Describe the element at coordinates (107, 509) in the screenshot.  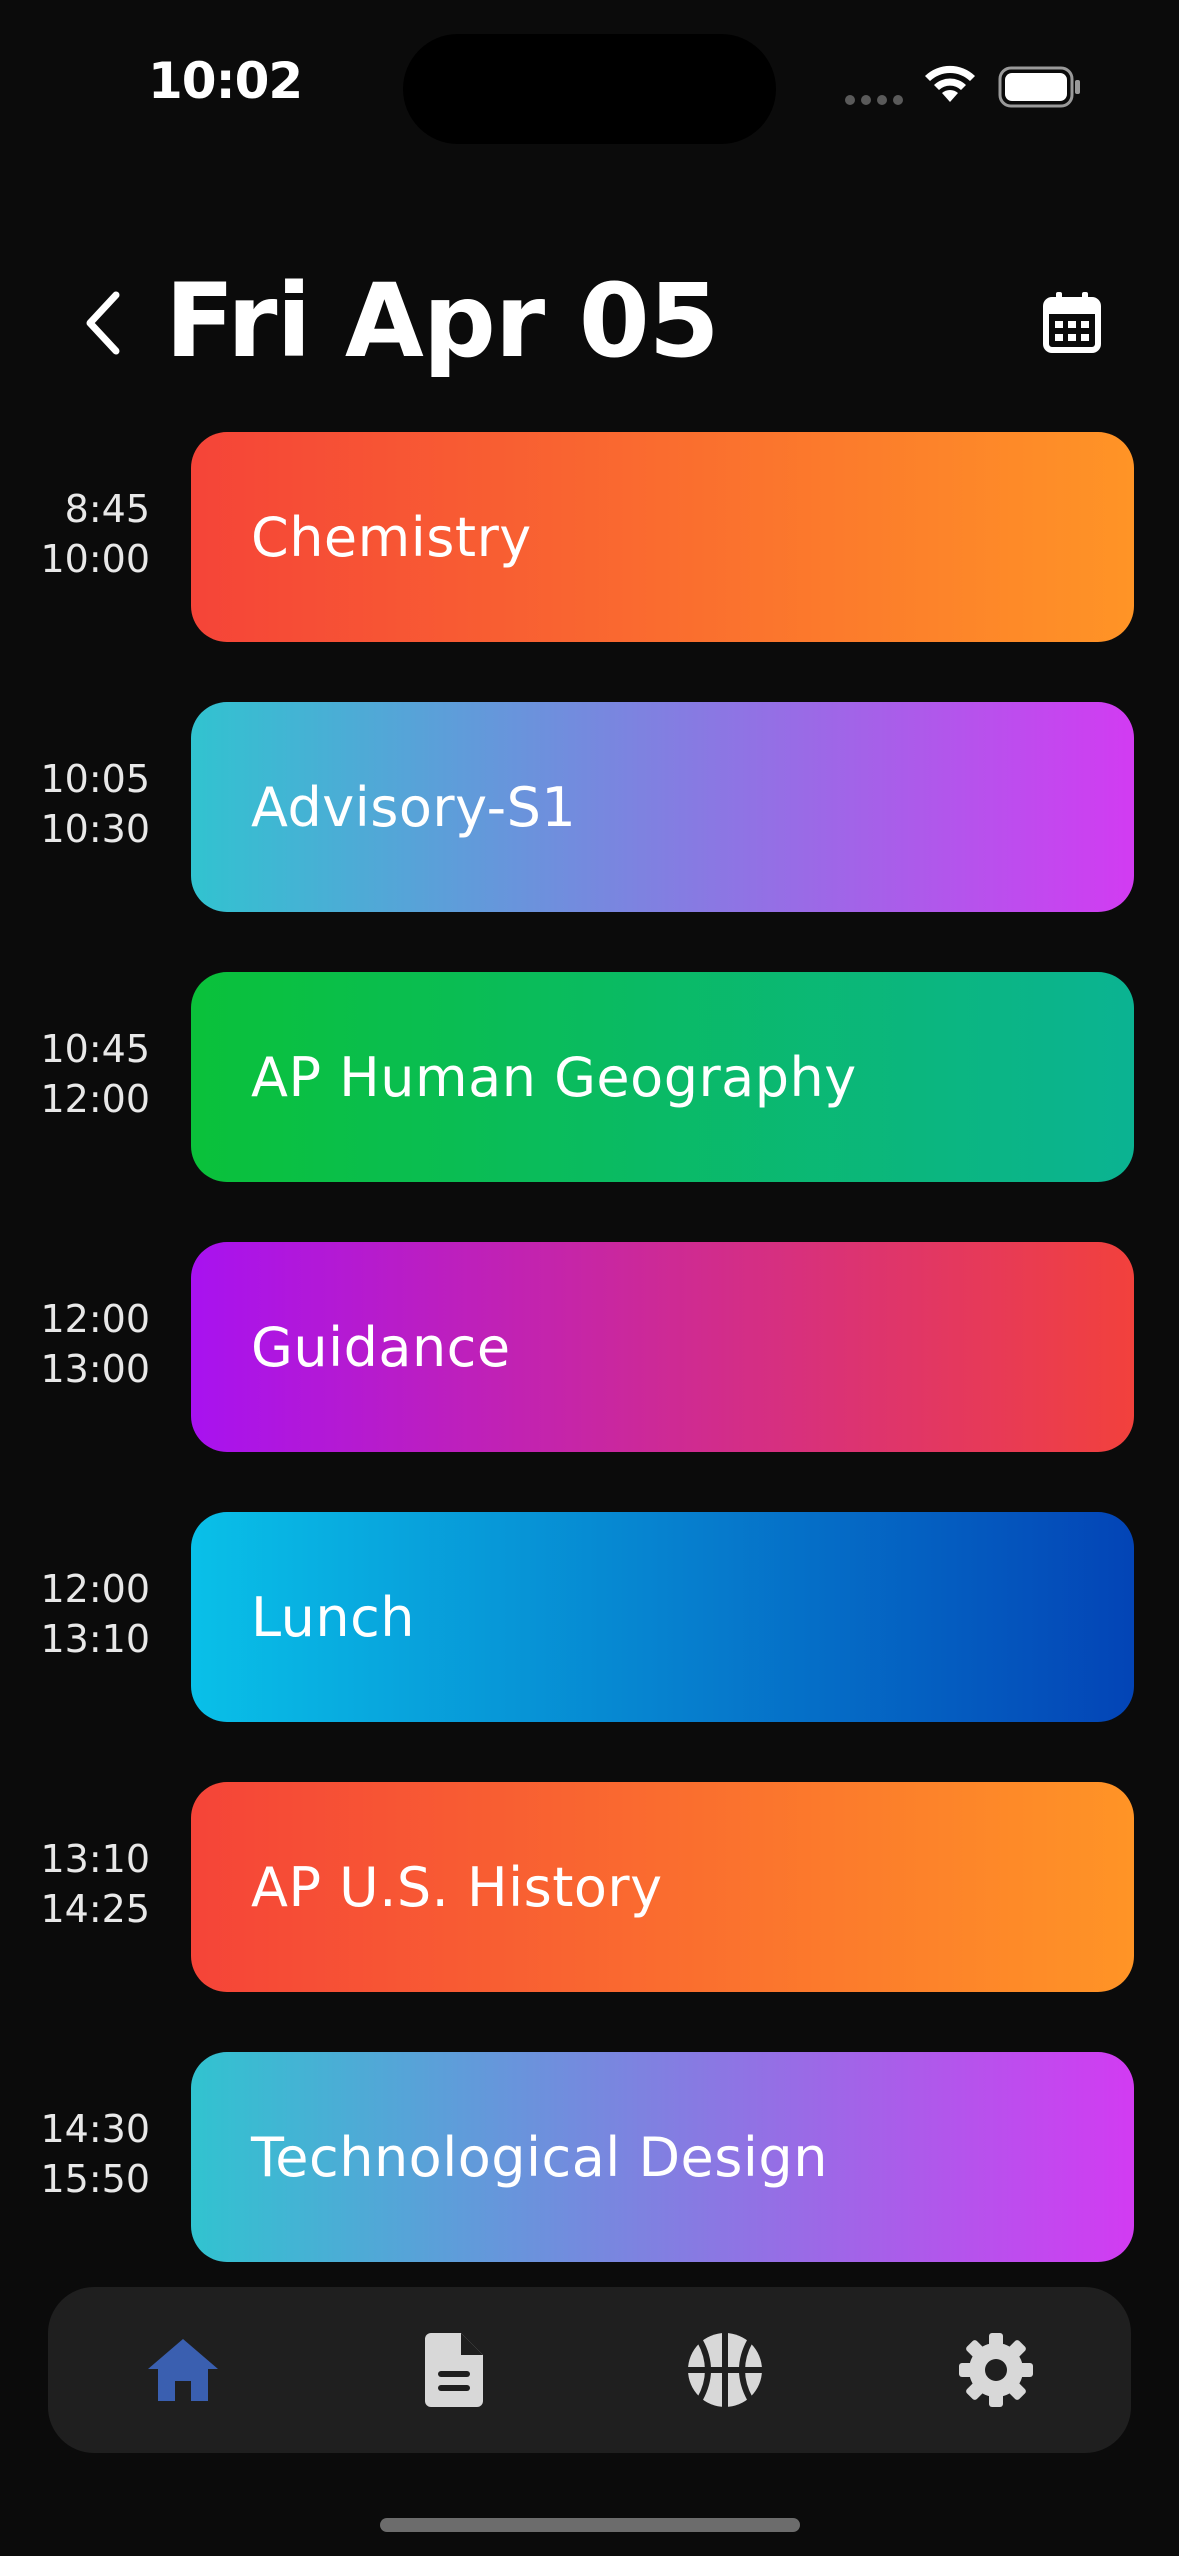
I see `start-time: 8:45` at that location.